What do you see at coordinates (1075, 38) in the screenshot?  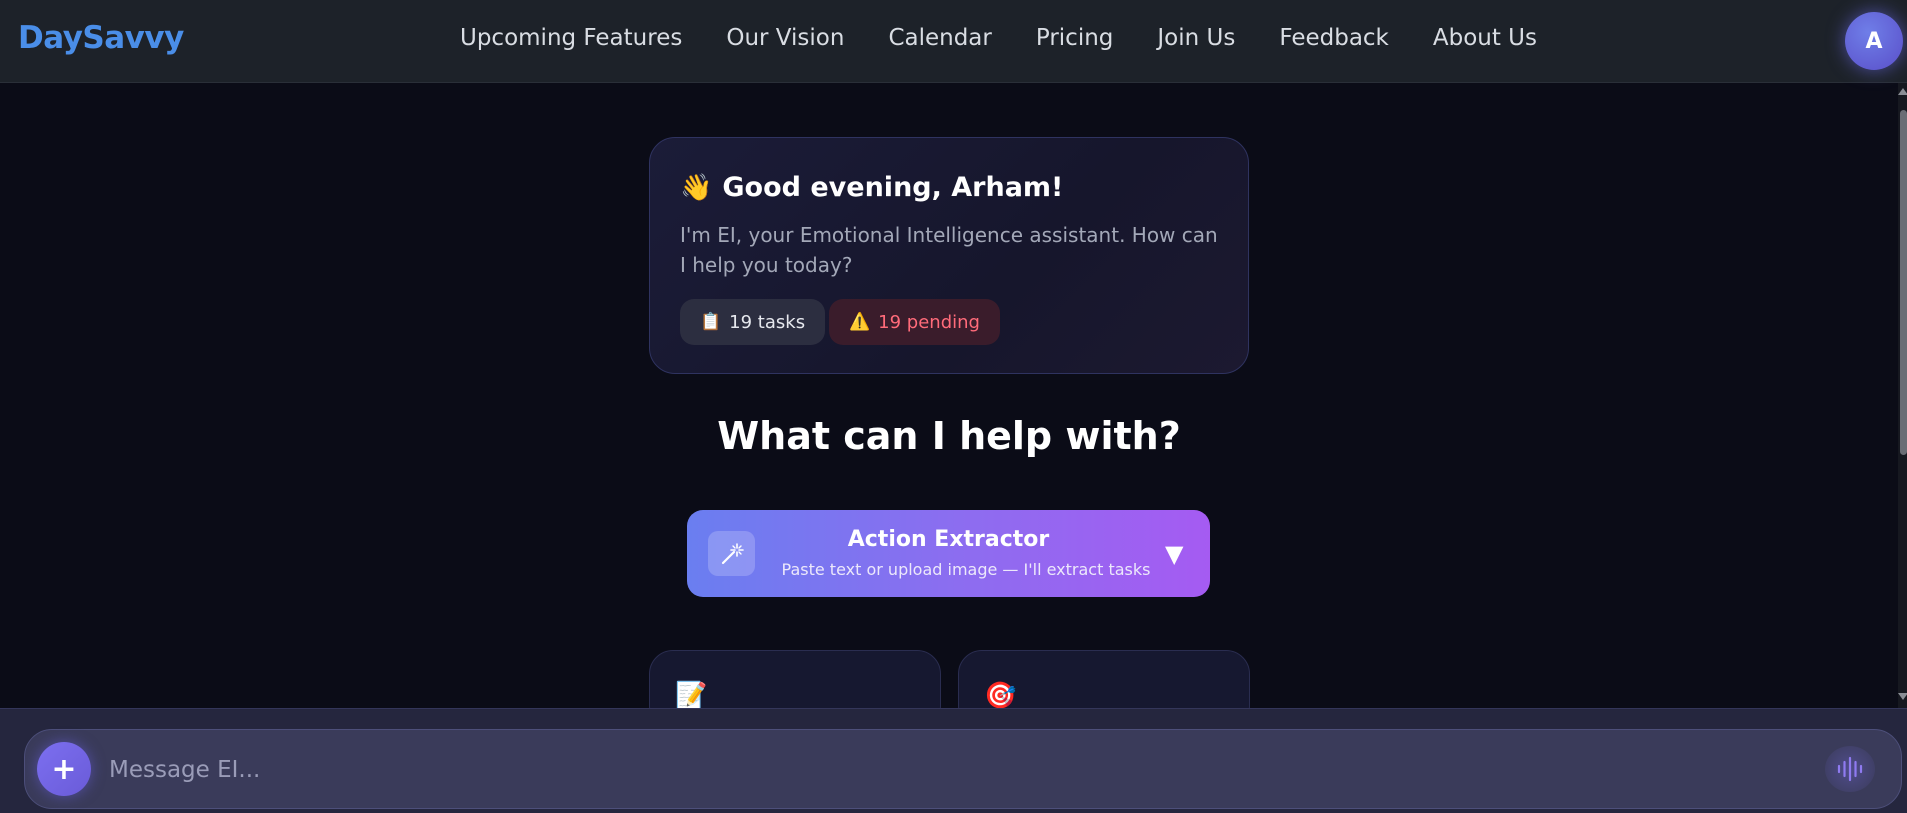 I see `nav-item-pricing: Pricing` at bounding box center [1075, 38].